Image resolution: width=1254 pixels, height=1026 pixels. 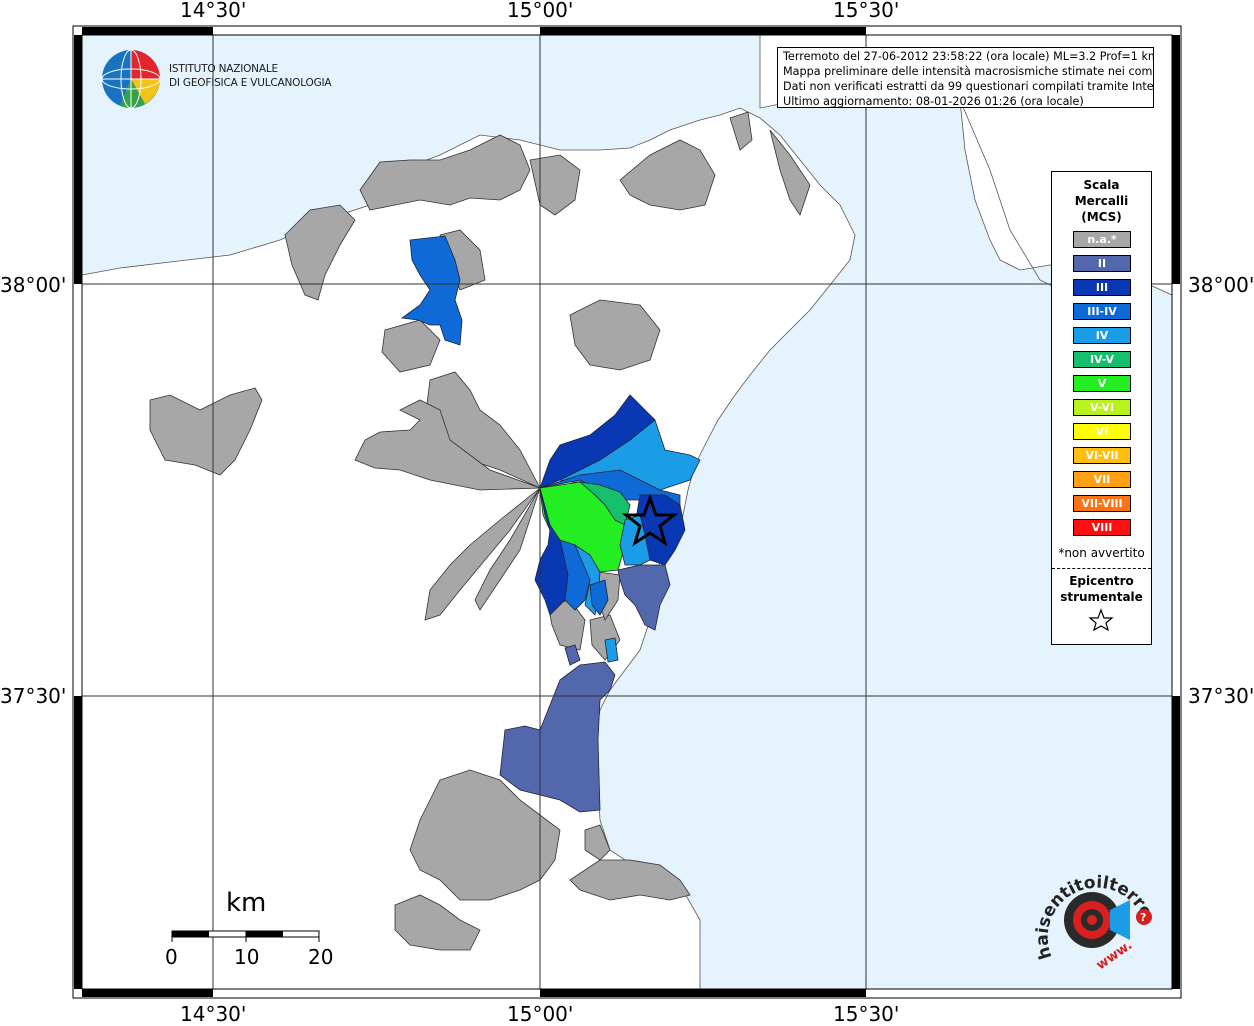 I want to click on institute-name-line1: ISTITUTO NAZIONALE, so click(x=223, y=69).